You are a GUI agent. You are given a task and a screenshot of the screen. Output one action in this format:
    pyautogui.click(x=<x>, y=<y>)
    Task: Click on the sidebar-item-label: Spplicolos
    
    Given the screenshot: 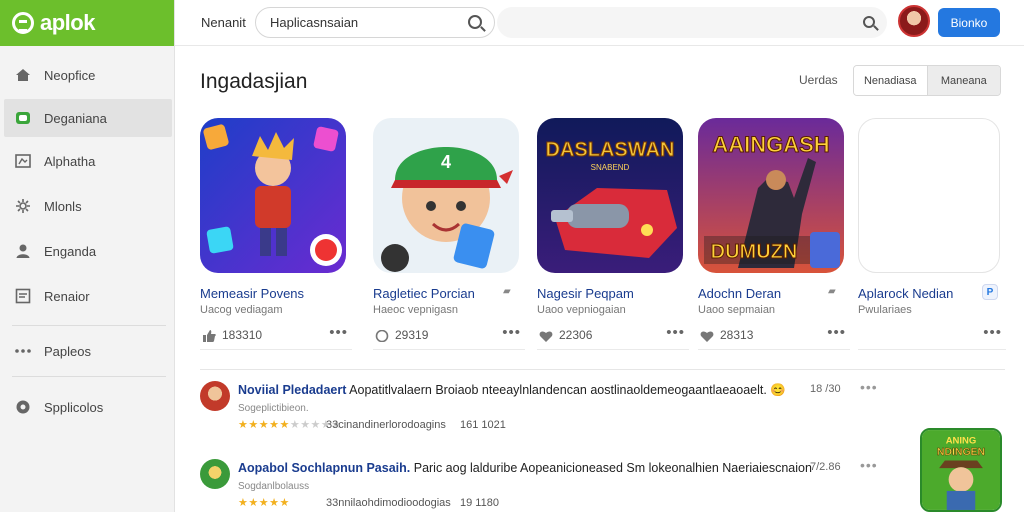 What is the action you would take?
    pyautogui.click(x=74, y=407)
    